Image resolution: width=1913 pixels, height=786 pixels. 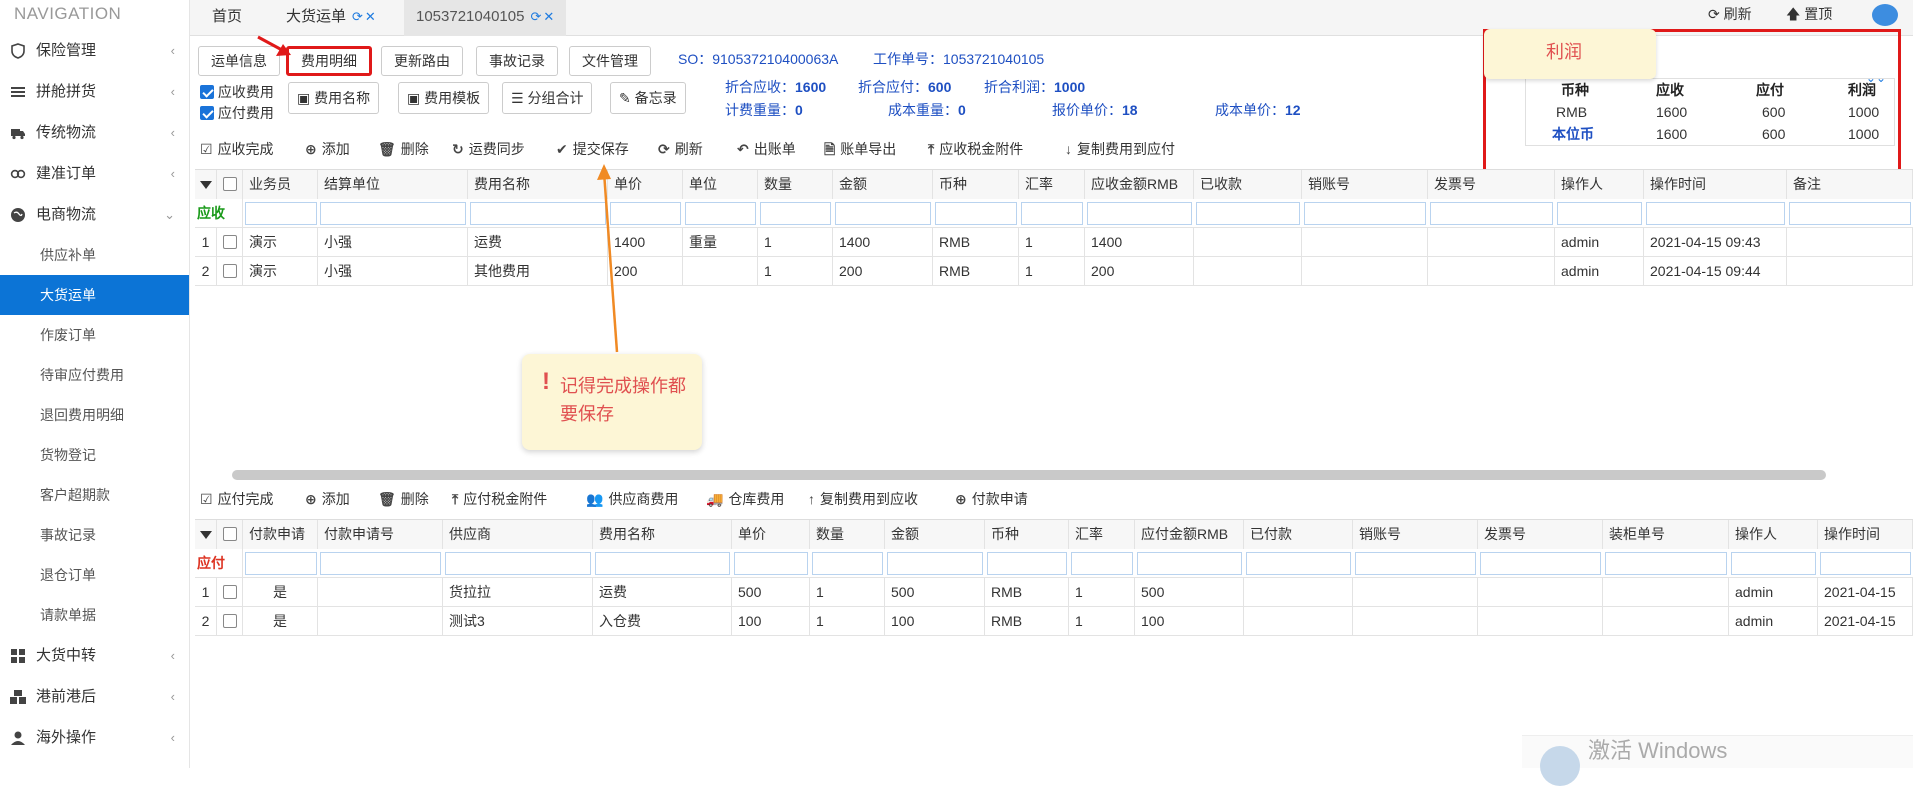 I want to click on column-header: 汇率, so click(x=1102, y=534).